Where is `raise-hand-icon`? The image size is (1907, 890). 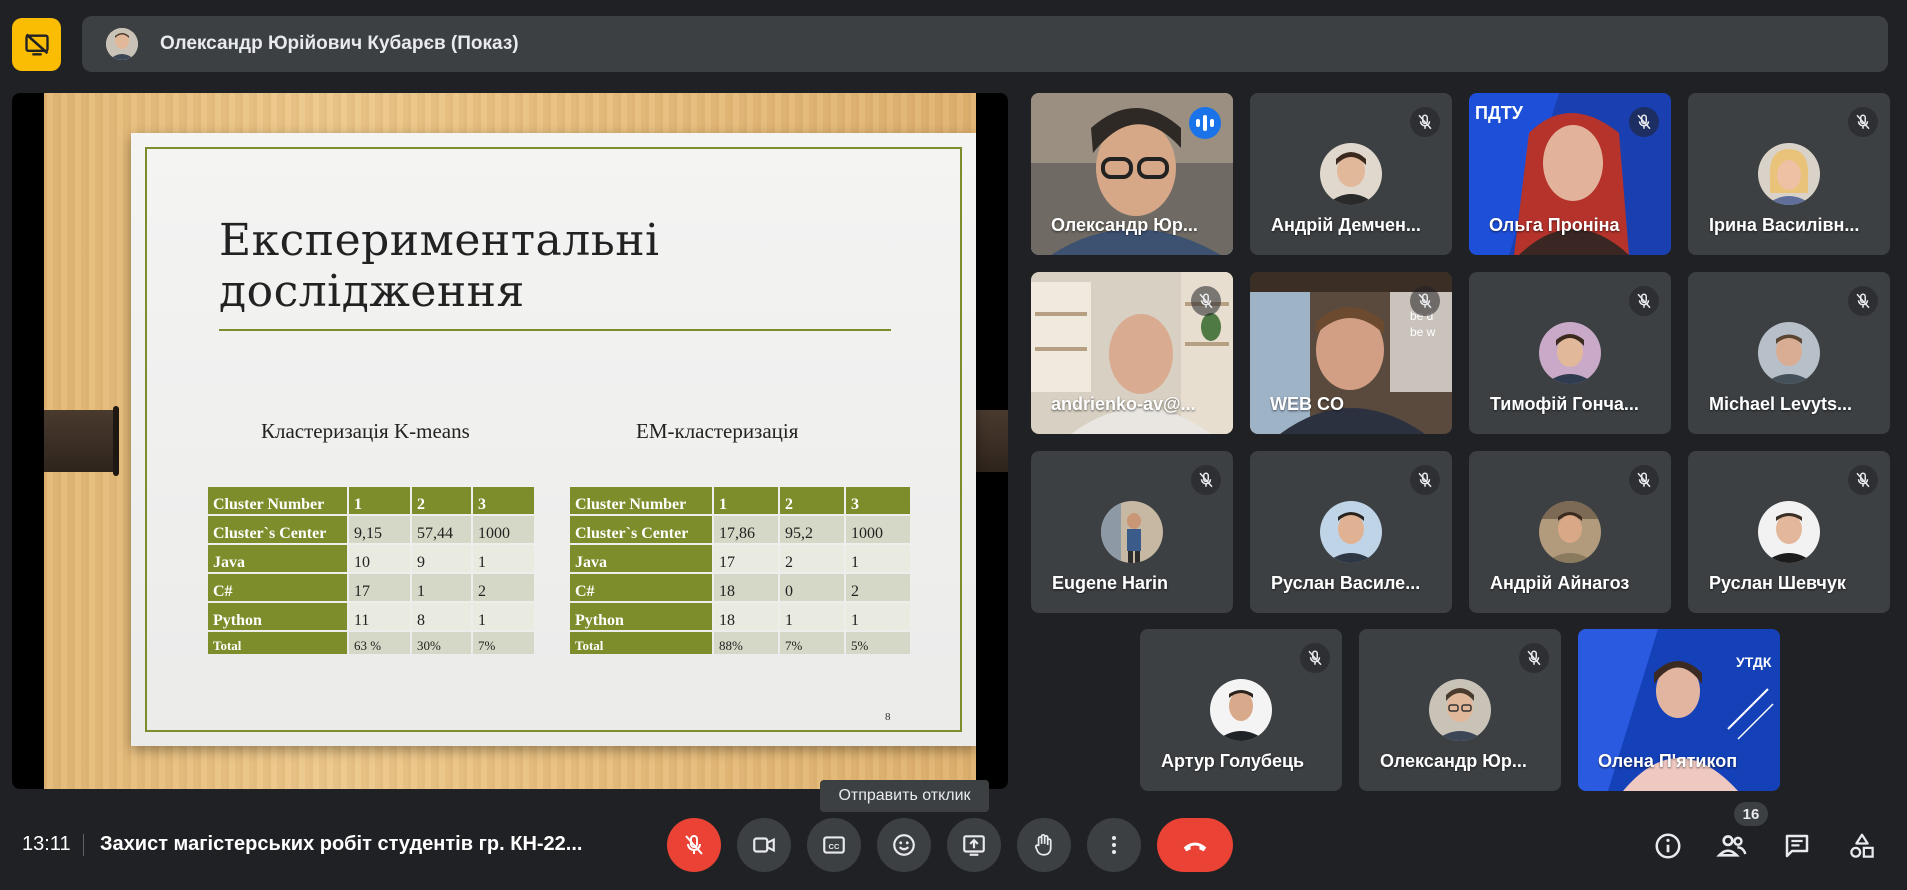
raise-hand-icon is located at coordinates (1043, 845).